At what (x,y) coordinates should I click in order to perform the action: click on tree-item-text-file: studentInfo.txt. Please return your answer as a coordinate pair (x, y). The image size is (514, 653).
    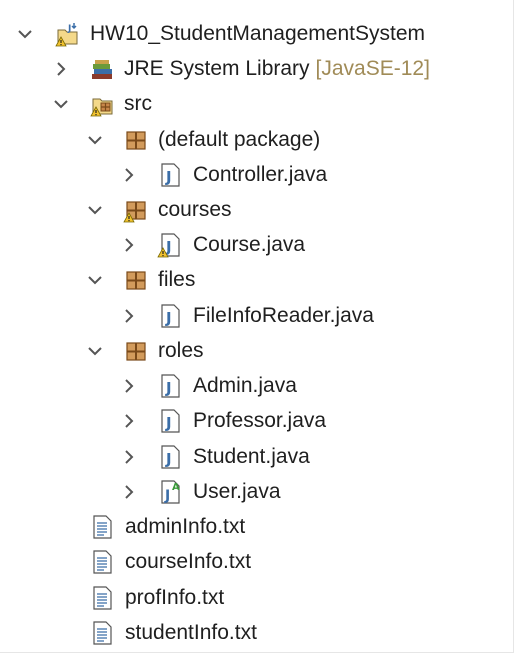
    Looking at the image, I should click on (257, 633).